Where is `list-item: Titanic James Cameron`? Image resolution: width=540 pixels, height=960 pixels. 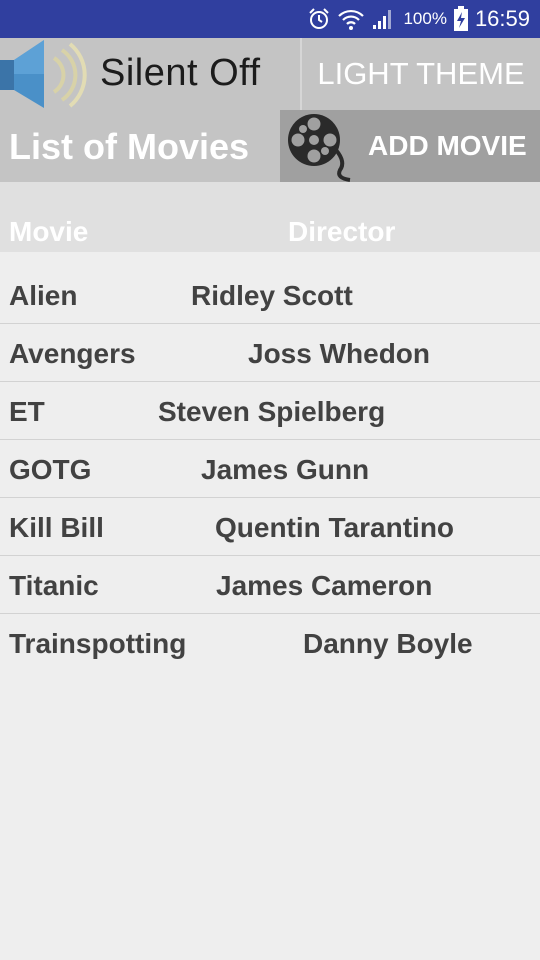
list-item: Titanic James Cameron is located at coordinates (270, 585).